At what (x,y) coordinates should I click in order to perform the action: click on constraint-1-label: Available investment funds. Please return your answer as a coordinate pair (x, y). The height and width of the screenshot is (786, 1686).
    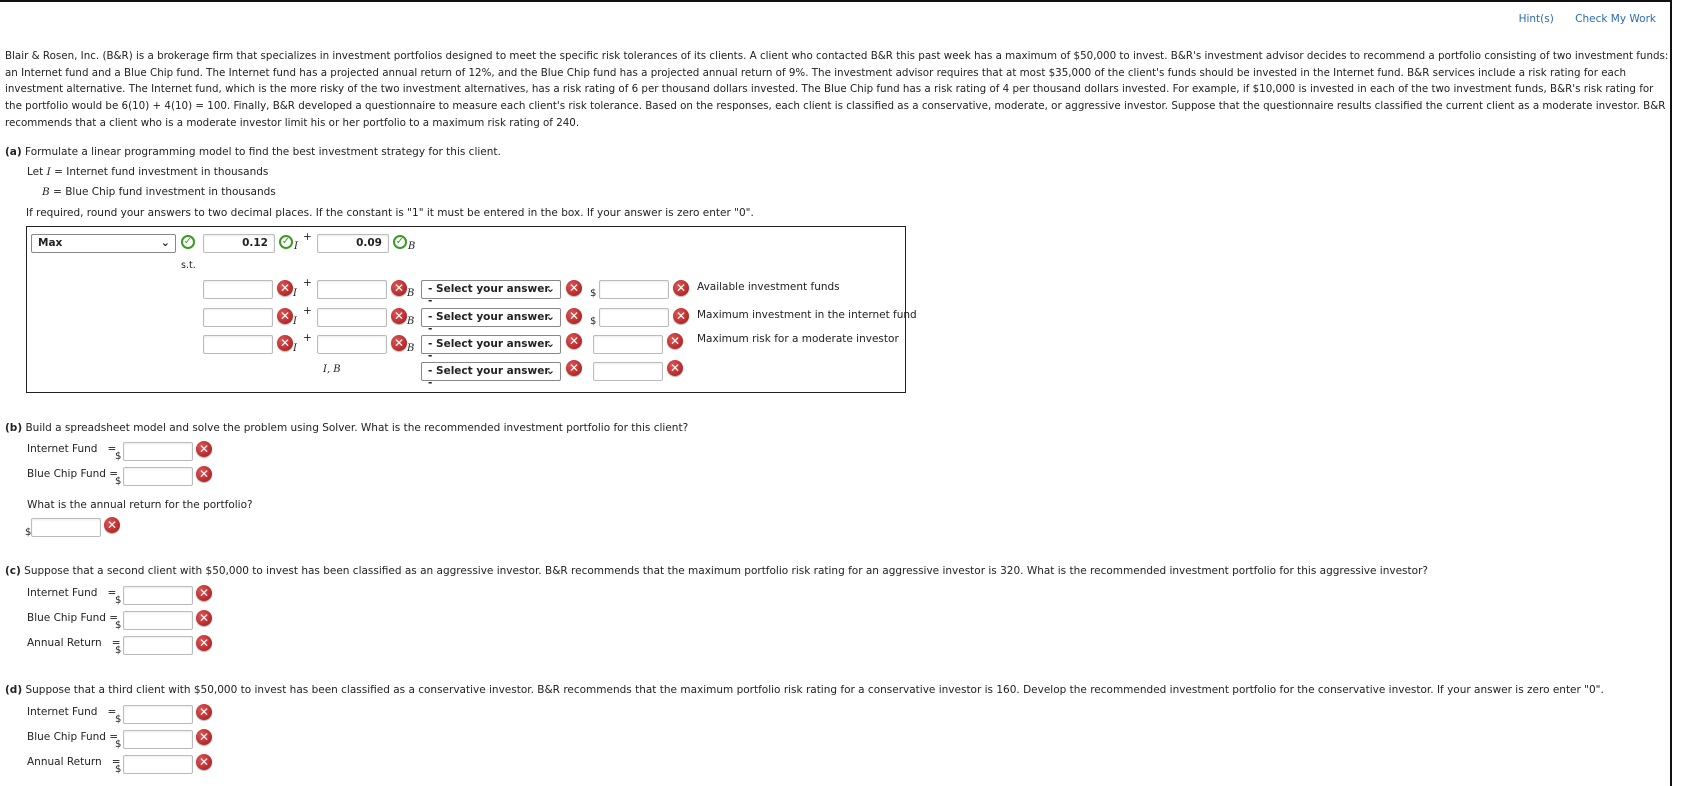
    Looking at the image, I should click on (768, 287).